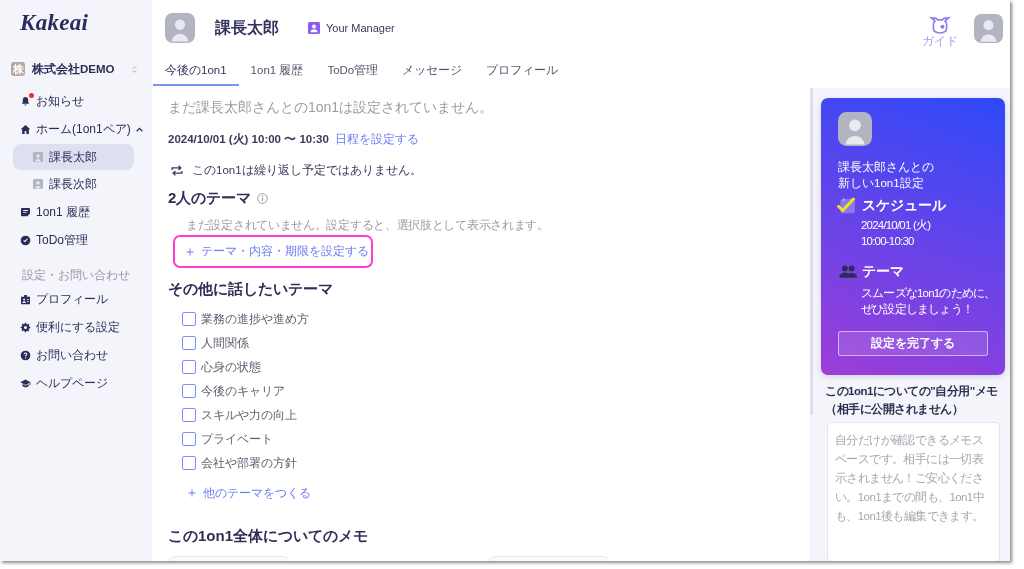 Image resolution: width=1024 pixels, height=569 pixels. What do you see at coordinates (896, 233) in the screenshot?
I see `step-detail: 2024/10/01 (火) 10:00-10:30` at bounding box center [896, 233].